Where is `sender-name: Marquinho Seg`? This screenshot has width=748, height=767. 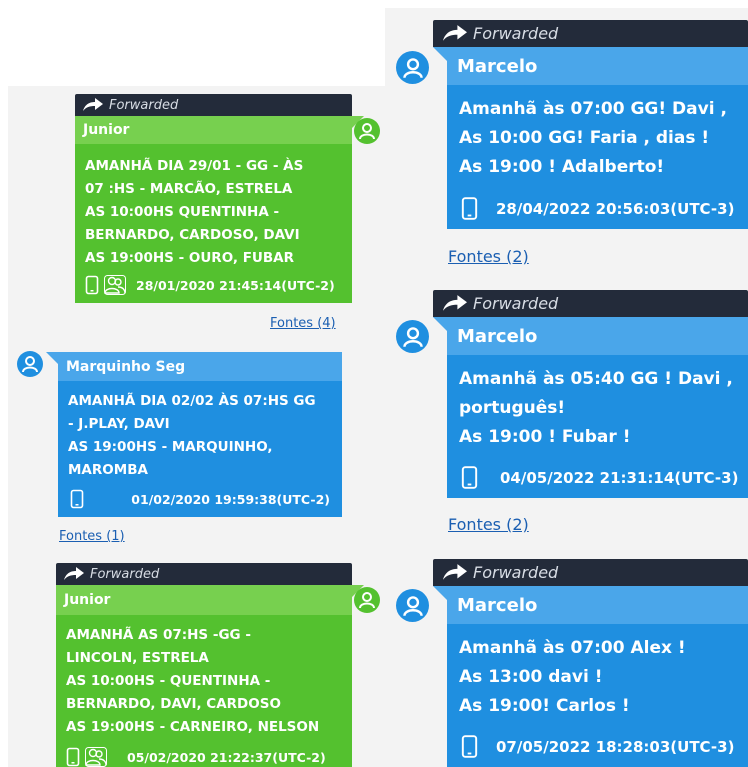 sender-name: Marquinho Seg is located at coordinates (126, 366).